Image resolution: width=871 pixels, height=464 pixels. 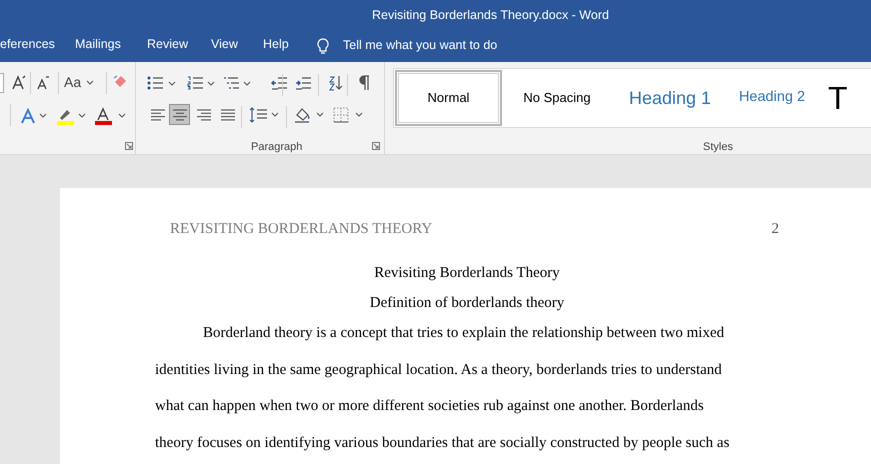 What do you see at coordinates (843, 98) in the screenshot?
I see `style-item: T` at bounding box center [843, 98].